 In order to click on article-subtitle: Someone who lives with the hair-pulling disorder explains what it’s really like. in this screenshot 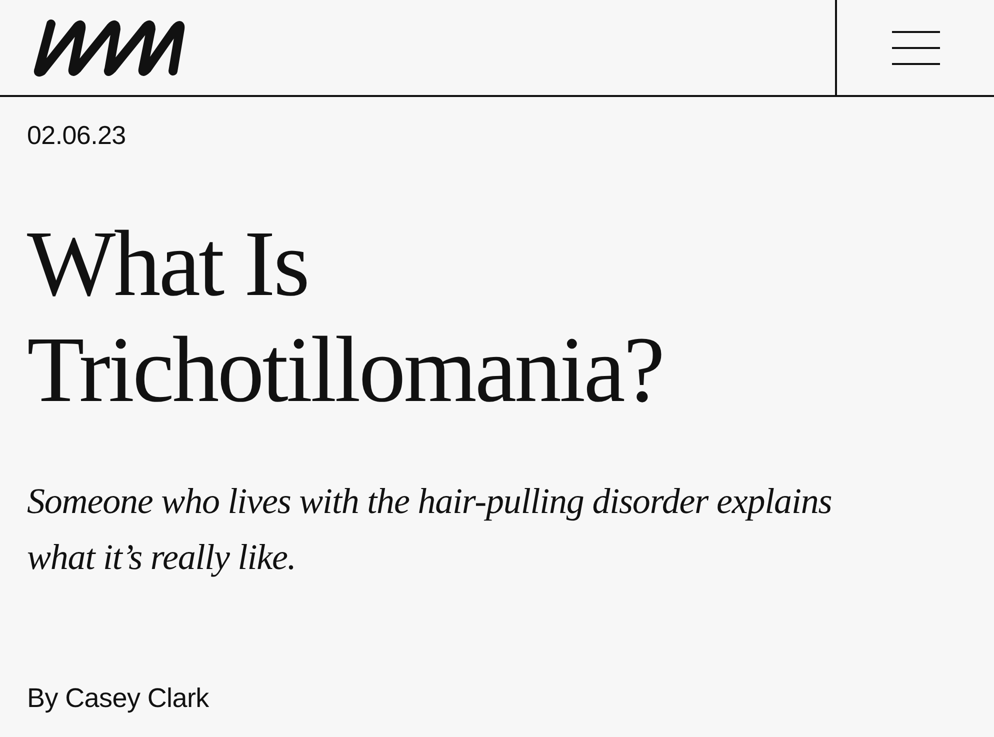, I will do `click(430, 529)`.